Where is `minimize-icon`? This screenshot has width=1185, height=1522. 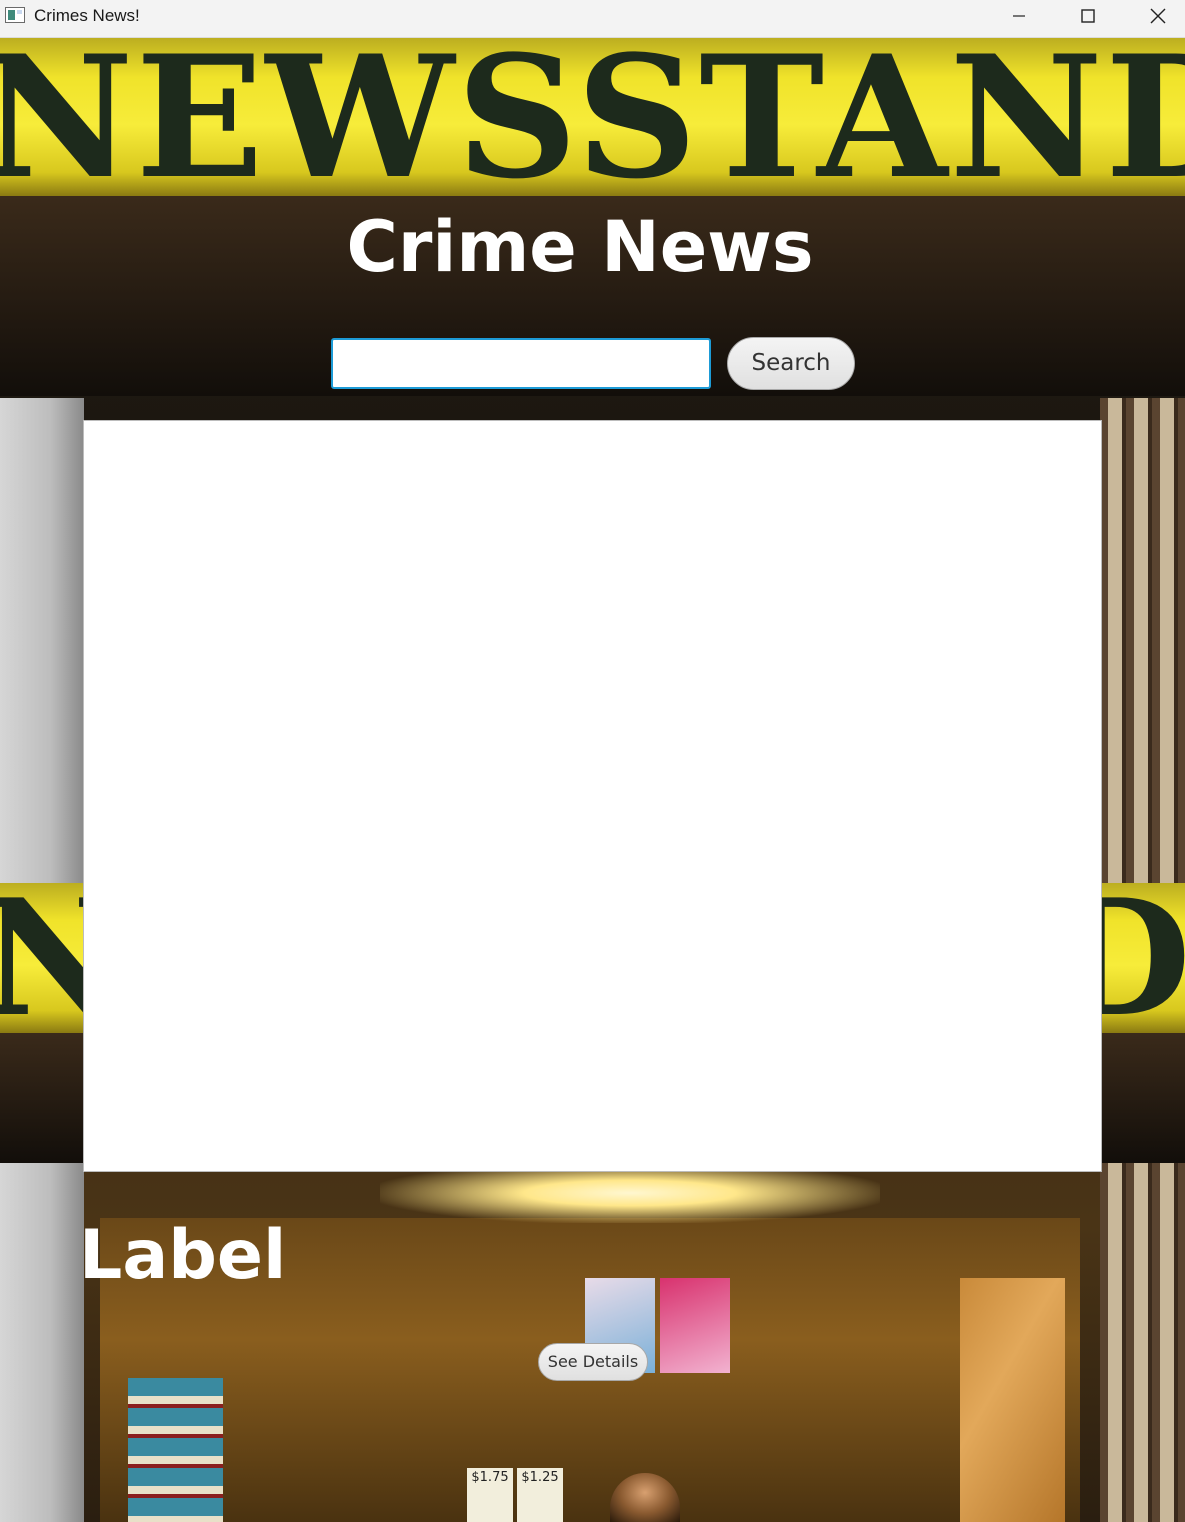 minimize-icon is located at coordinates (1019, 16).